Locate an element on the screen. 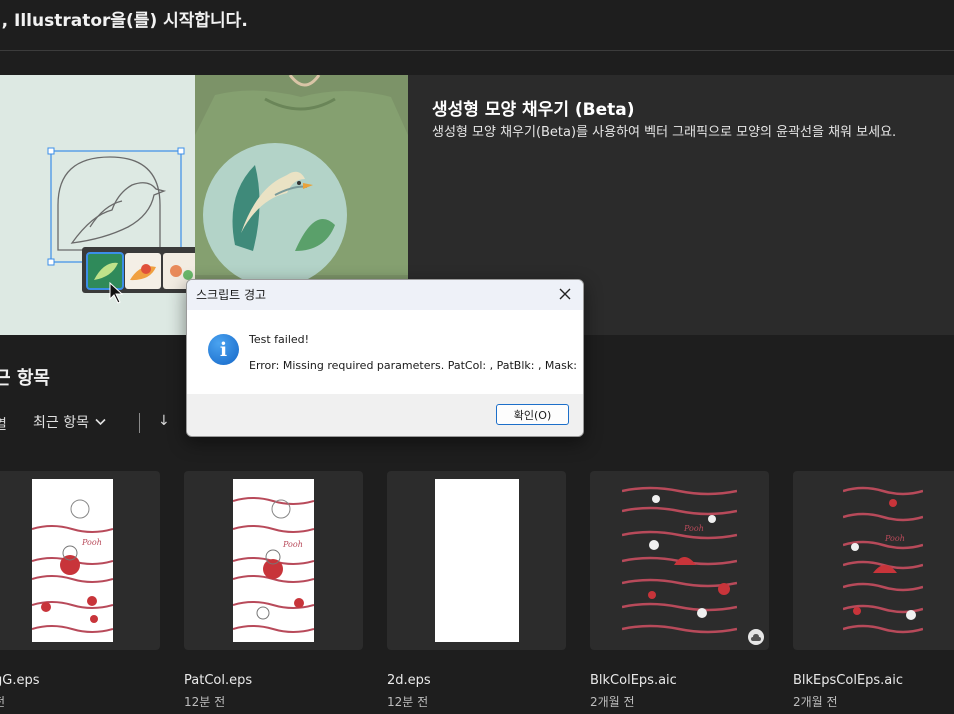  file-card is located at coordinates (476, 560).